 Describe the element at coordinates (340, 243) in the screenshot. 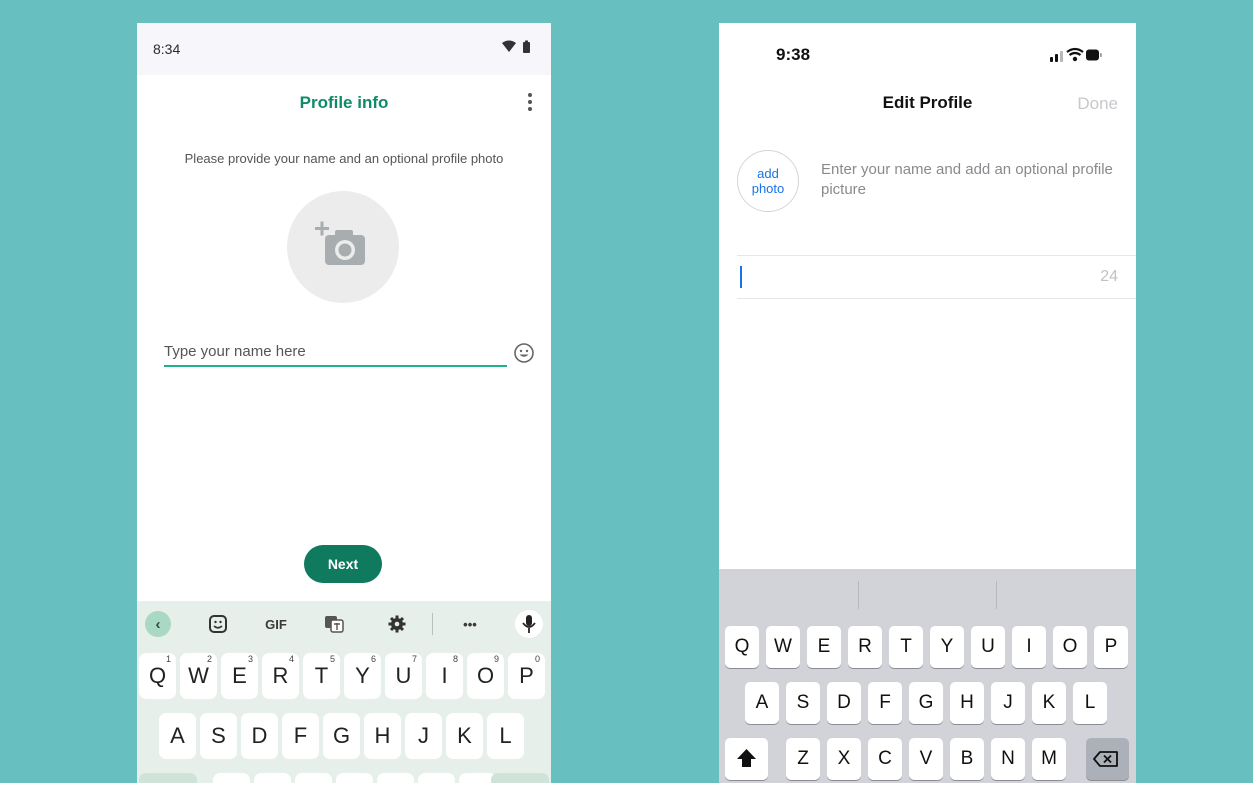

I see `add-camera-icon` at that location.